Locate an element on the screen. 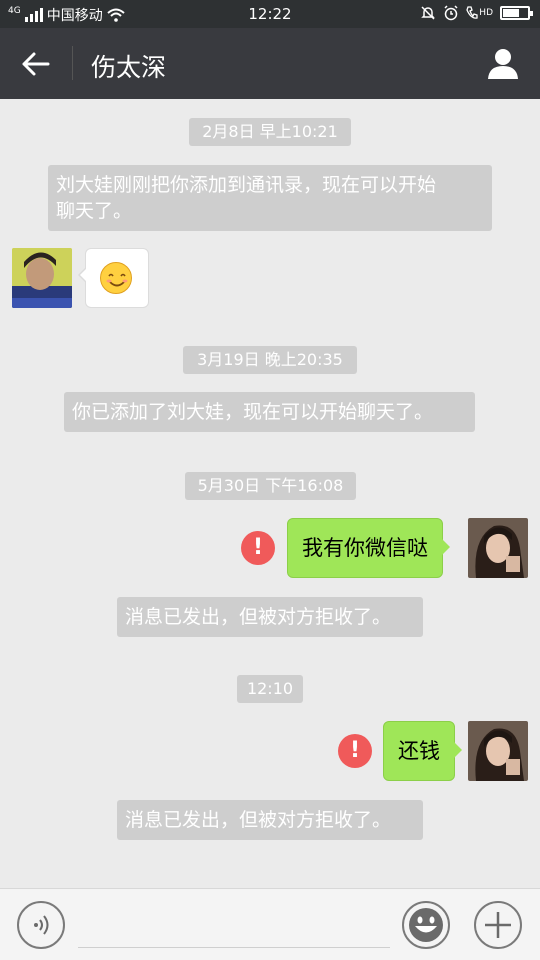 This screenshot has width=540, height=960. input-bar is located at coordinates (270, 924).